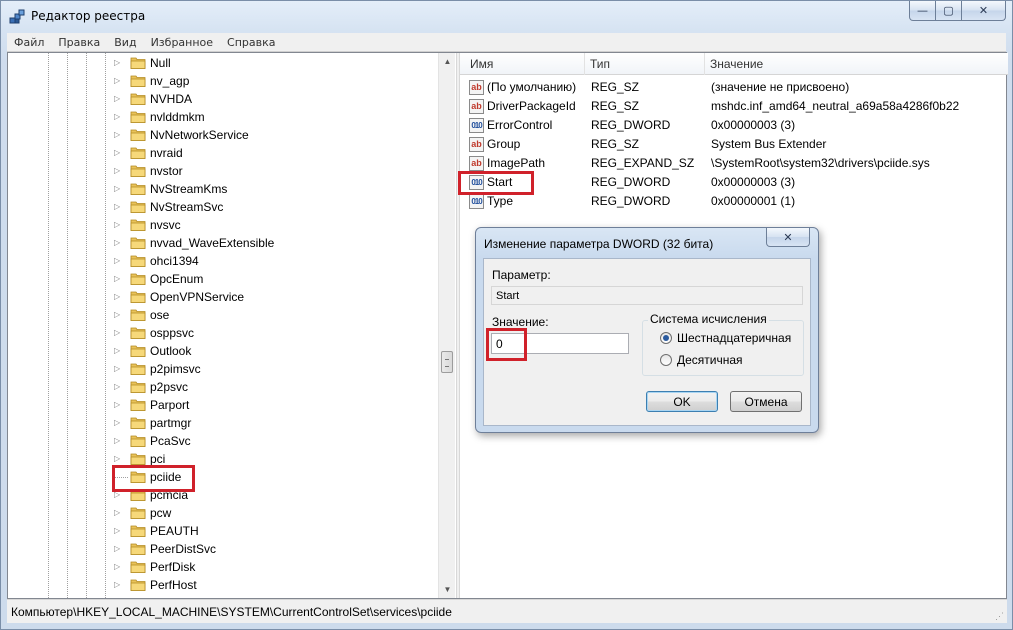 Image resolution: width=1013 pixels, height=630 pixels. I want to click on menu-view: Вид, so click(125, 42).